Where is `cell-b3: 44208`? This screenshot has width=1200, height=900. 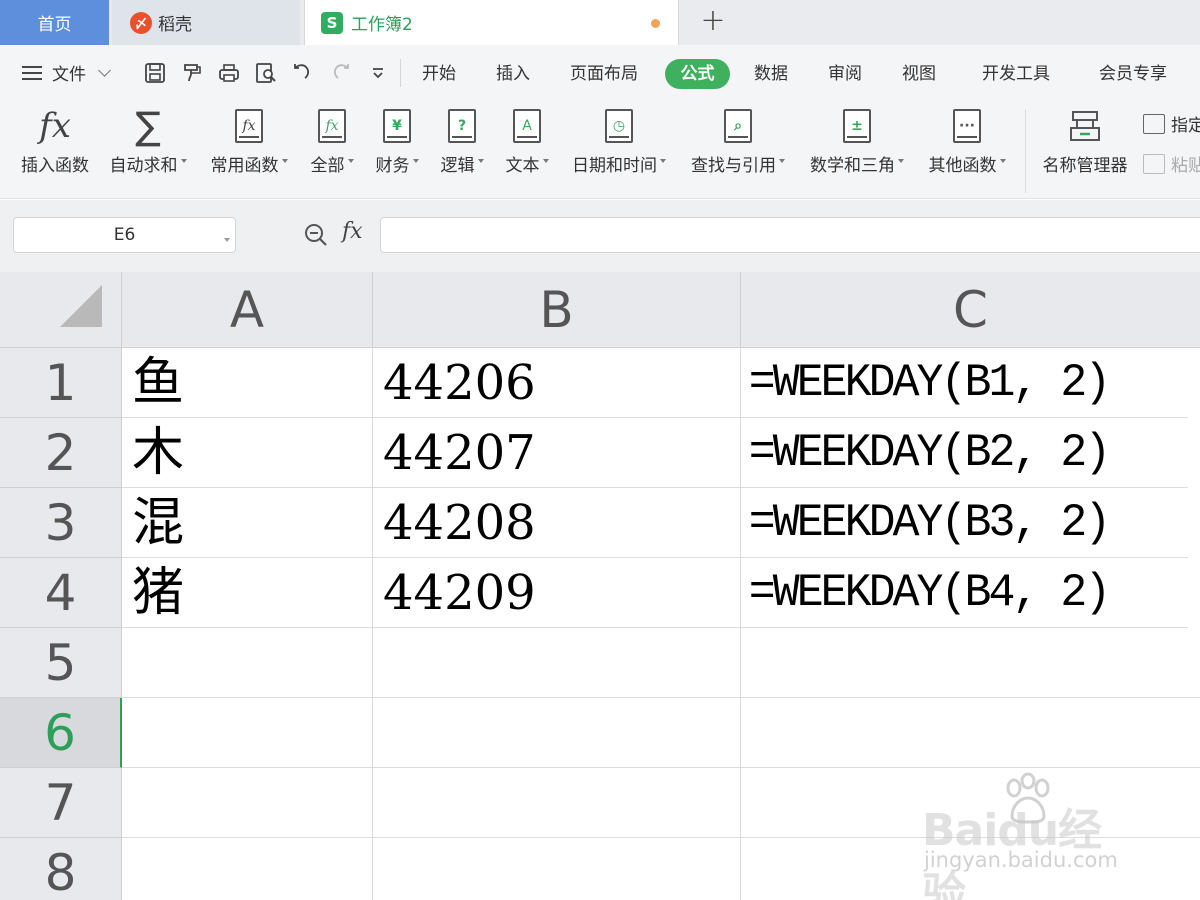 cell-b3: 44208 is located at coordinates (557, 523).